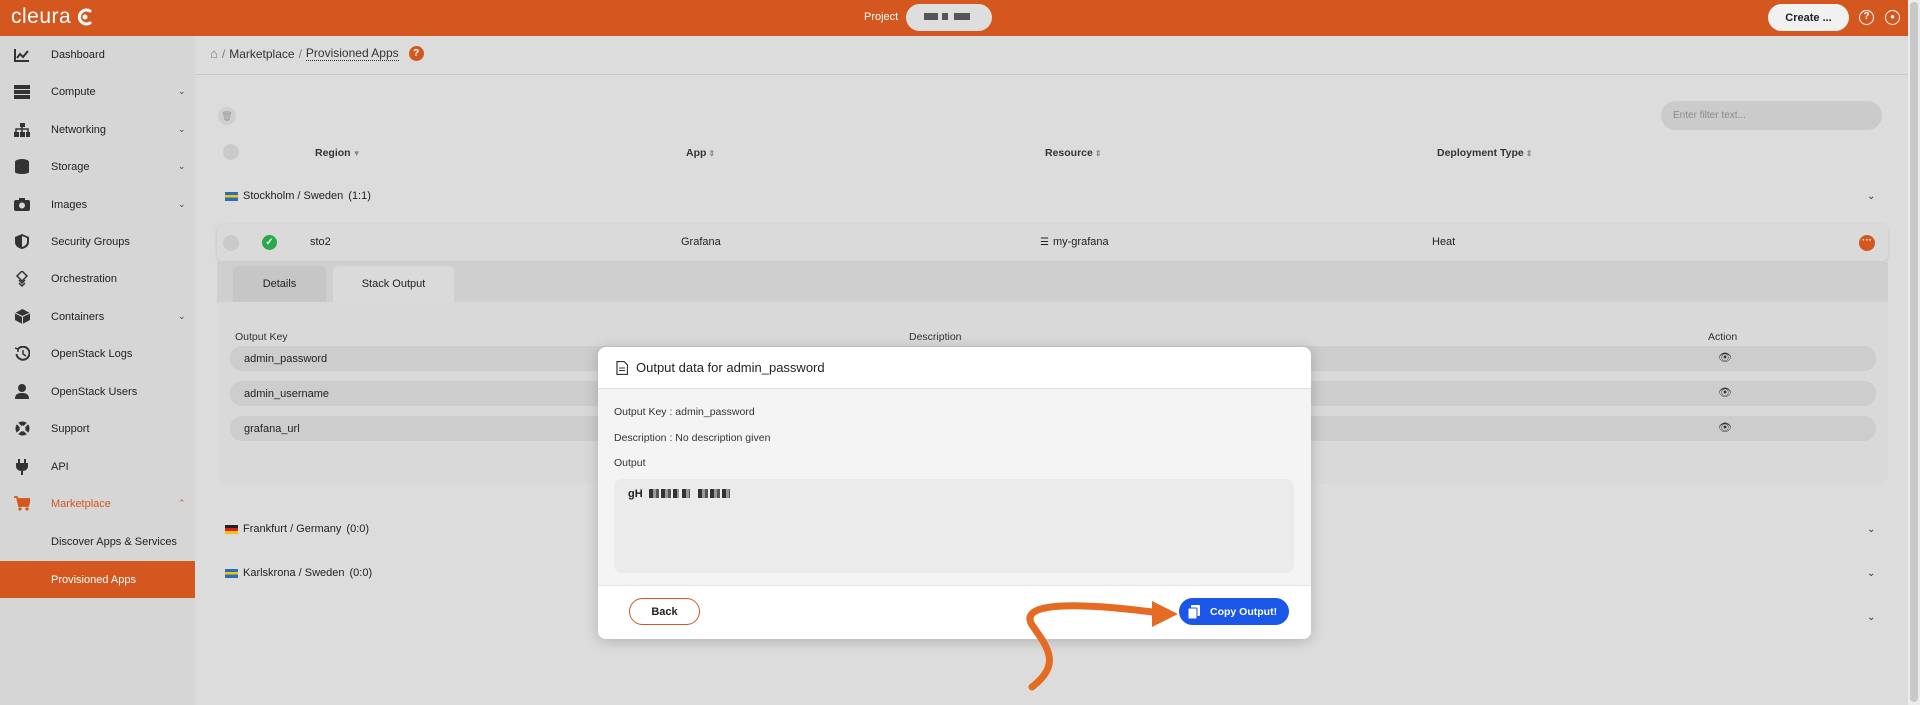 This screenshot has height=705, width=1920. Describe the element at coordinates (1069, 153) in the screenshot. I see `column-header-label: Resource` at that location.